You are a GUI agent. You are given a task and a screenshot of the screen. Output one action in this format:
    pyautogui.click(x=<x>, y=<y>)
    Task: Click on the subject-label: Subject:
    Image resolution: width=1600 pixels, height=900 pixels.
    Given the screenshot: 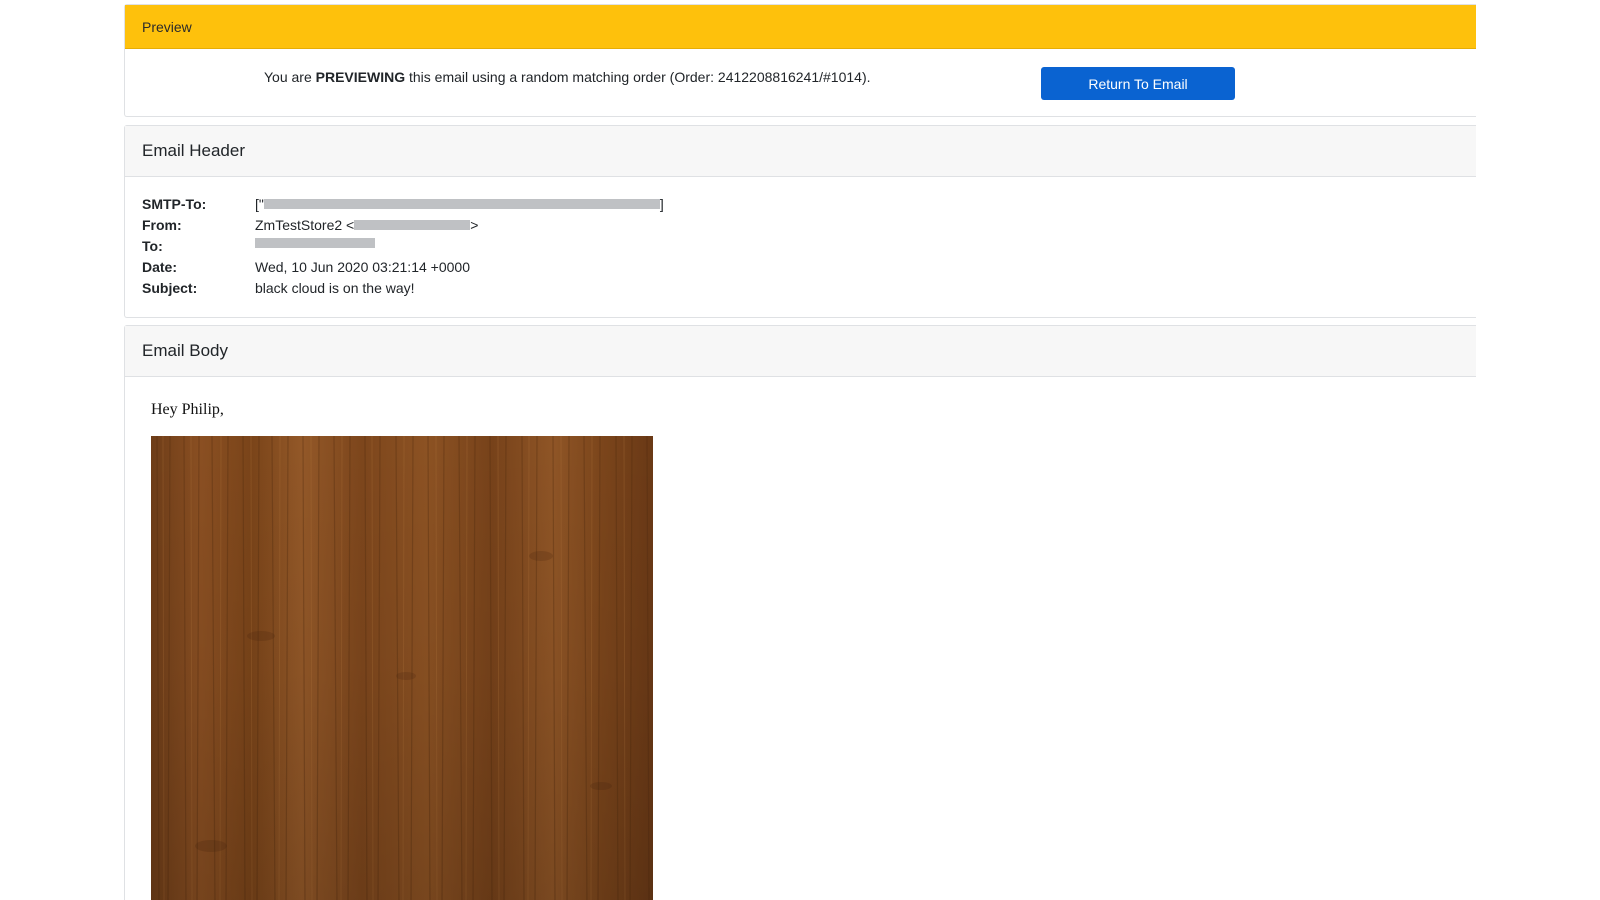 What is the action you would take?
    pyautogui.click(x=170, y=288)
    